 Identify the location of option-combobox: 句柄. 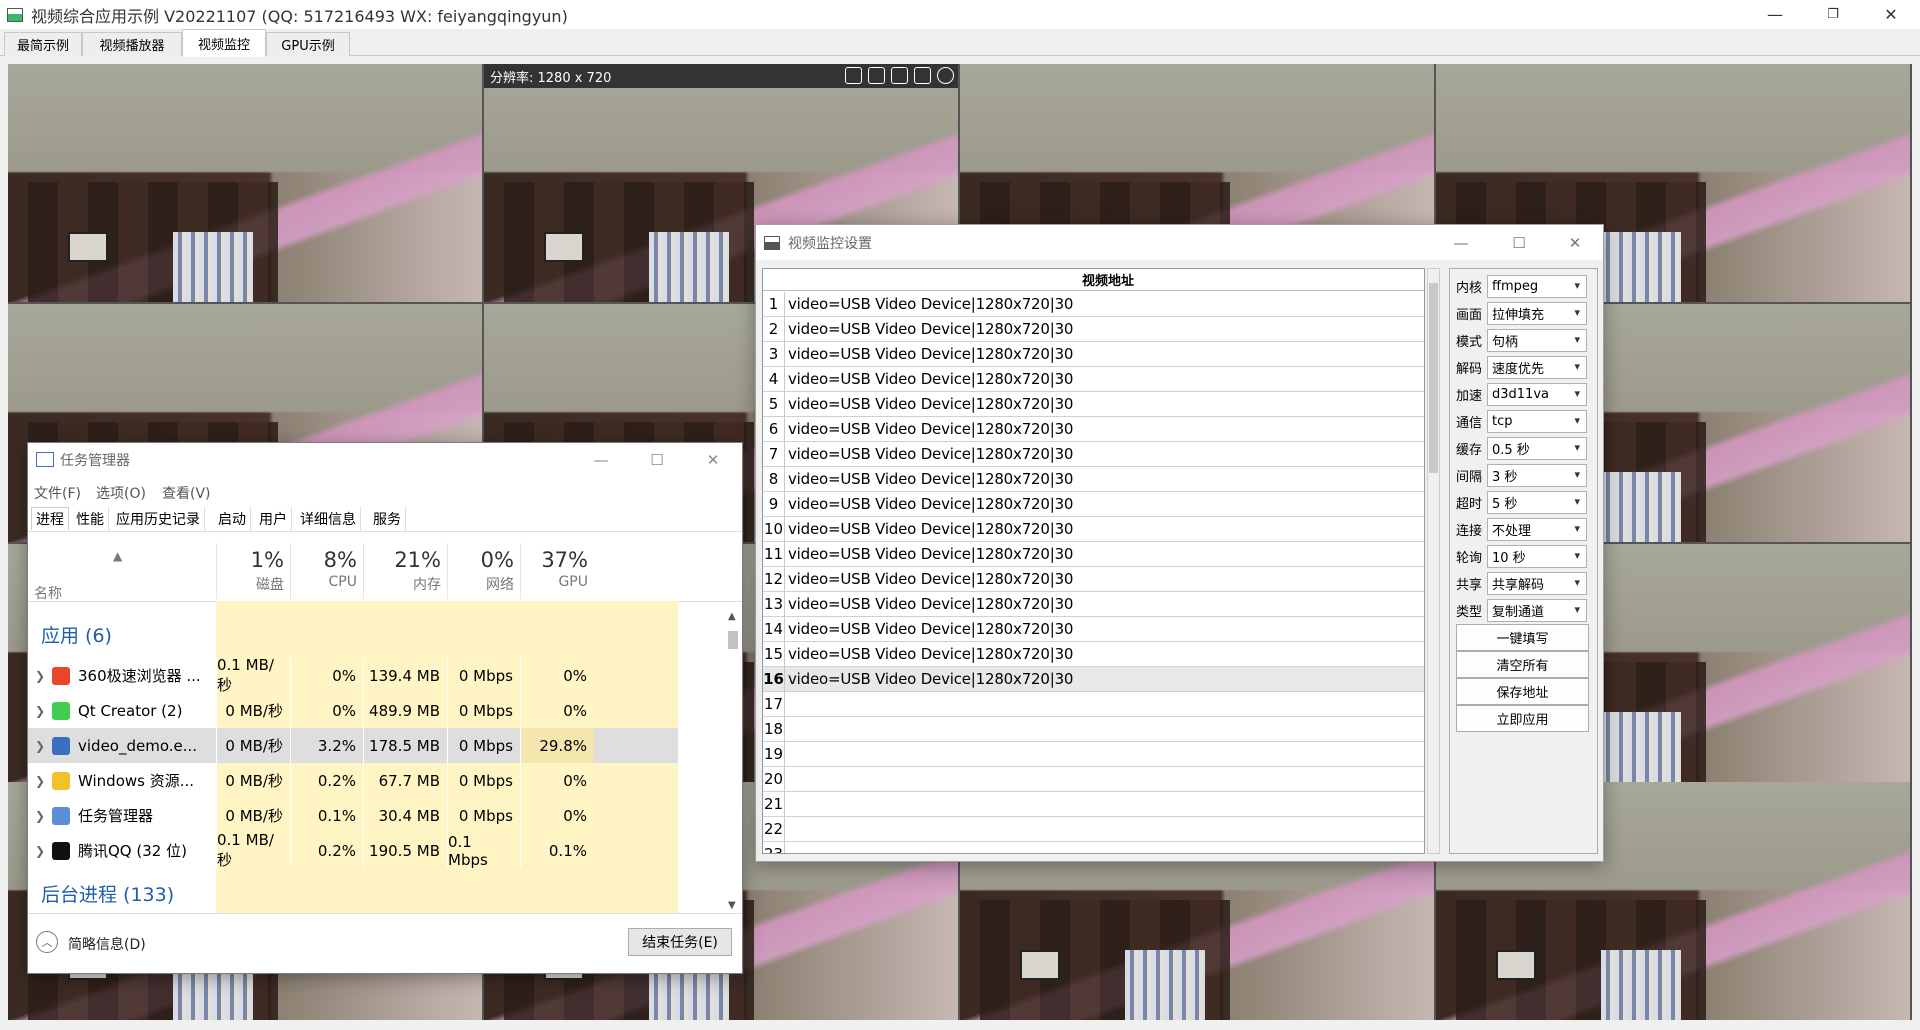
(1537, 340).